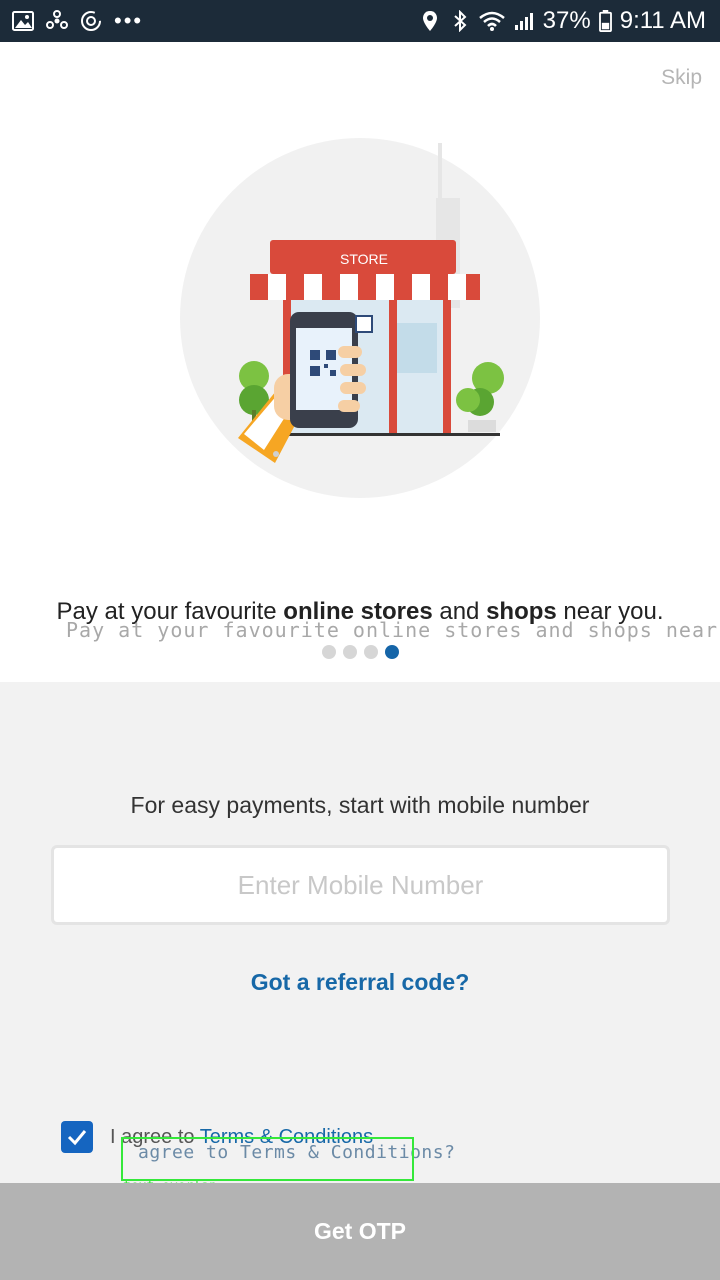  What do you see at coordinates (360, 885) in the screenshot?
I see `mobile-number-input` at bounding box center [360, 885].